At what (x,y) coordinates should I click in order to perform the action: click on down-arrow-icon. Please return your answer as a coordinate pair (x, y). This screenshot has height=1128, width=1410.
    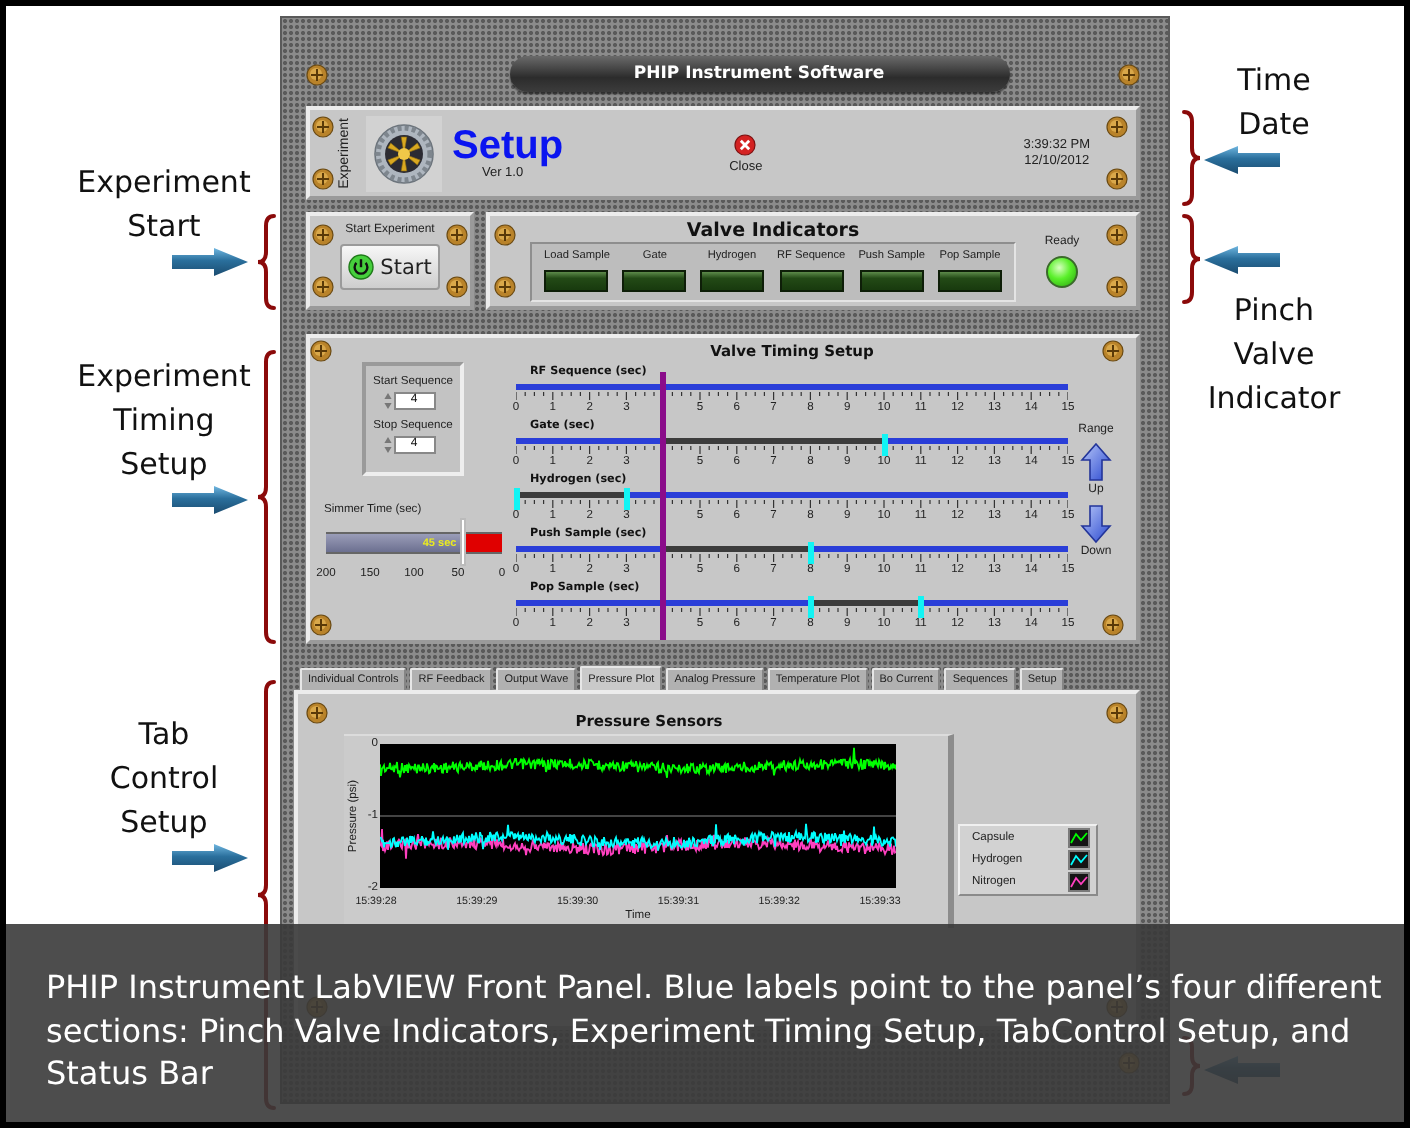
    Looking at the image, I should click on (1096, 524).